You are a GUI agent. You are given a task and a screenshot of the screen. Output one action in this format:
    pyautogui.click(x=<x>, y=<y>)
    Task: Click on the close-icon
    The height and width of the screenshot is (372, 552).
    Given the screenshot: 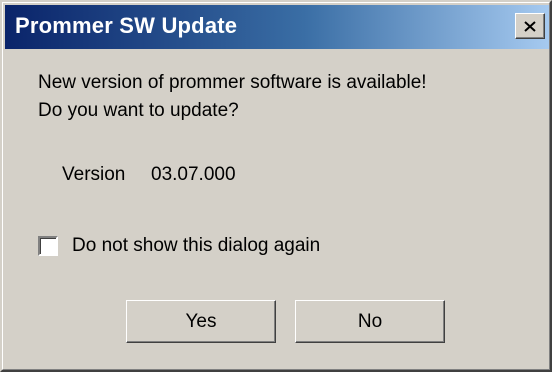 What is the action you would take?
    pyautogui.click(x=530, y=26)
    